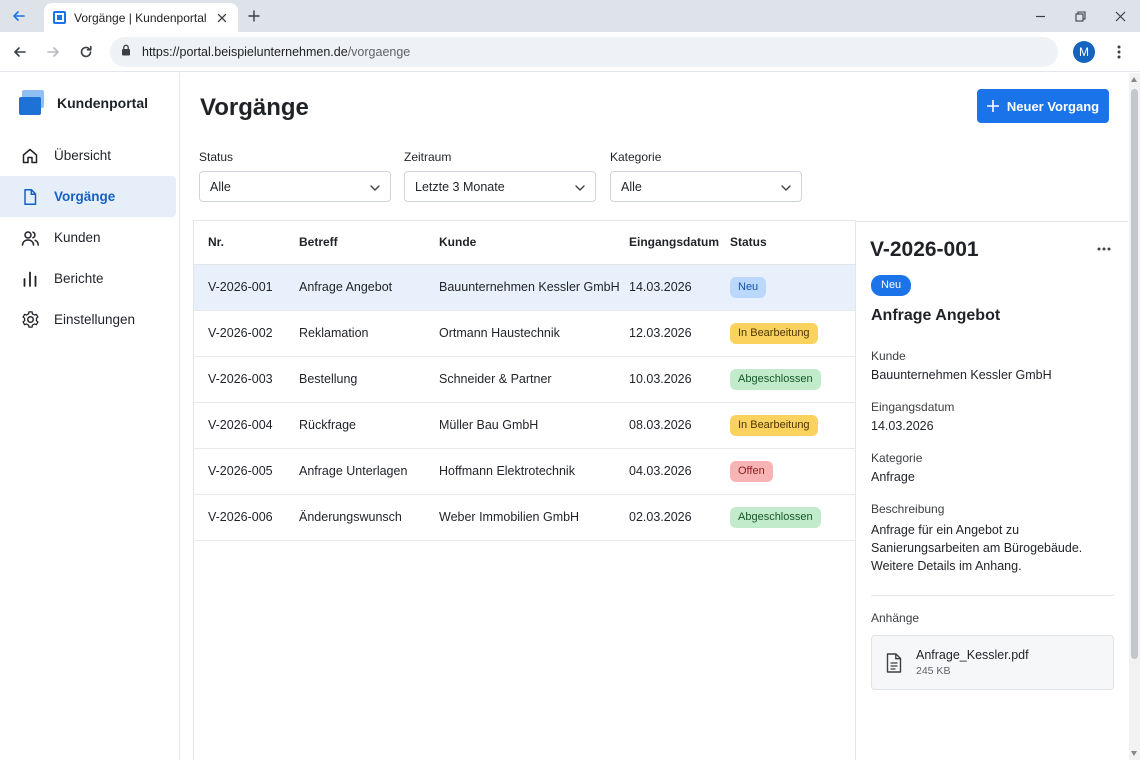  What do you see at coordinates (894, 663) in the screenshot?
I see `file-icon` at bounding box center [894, 663].